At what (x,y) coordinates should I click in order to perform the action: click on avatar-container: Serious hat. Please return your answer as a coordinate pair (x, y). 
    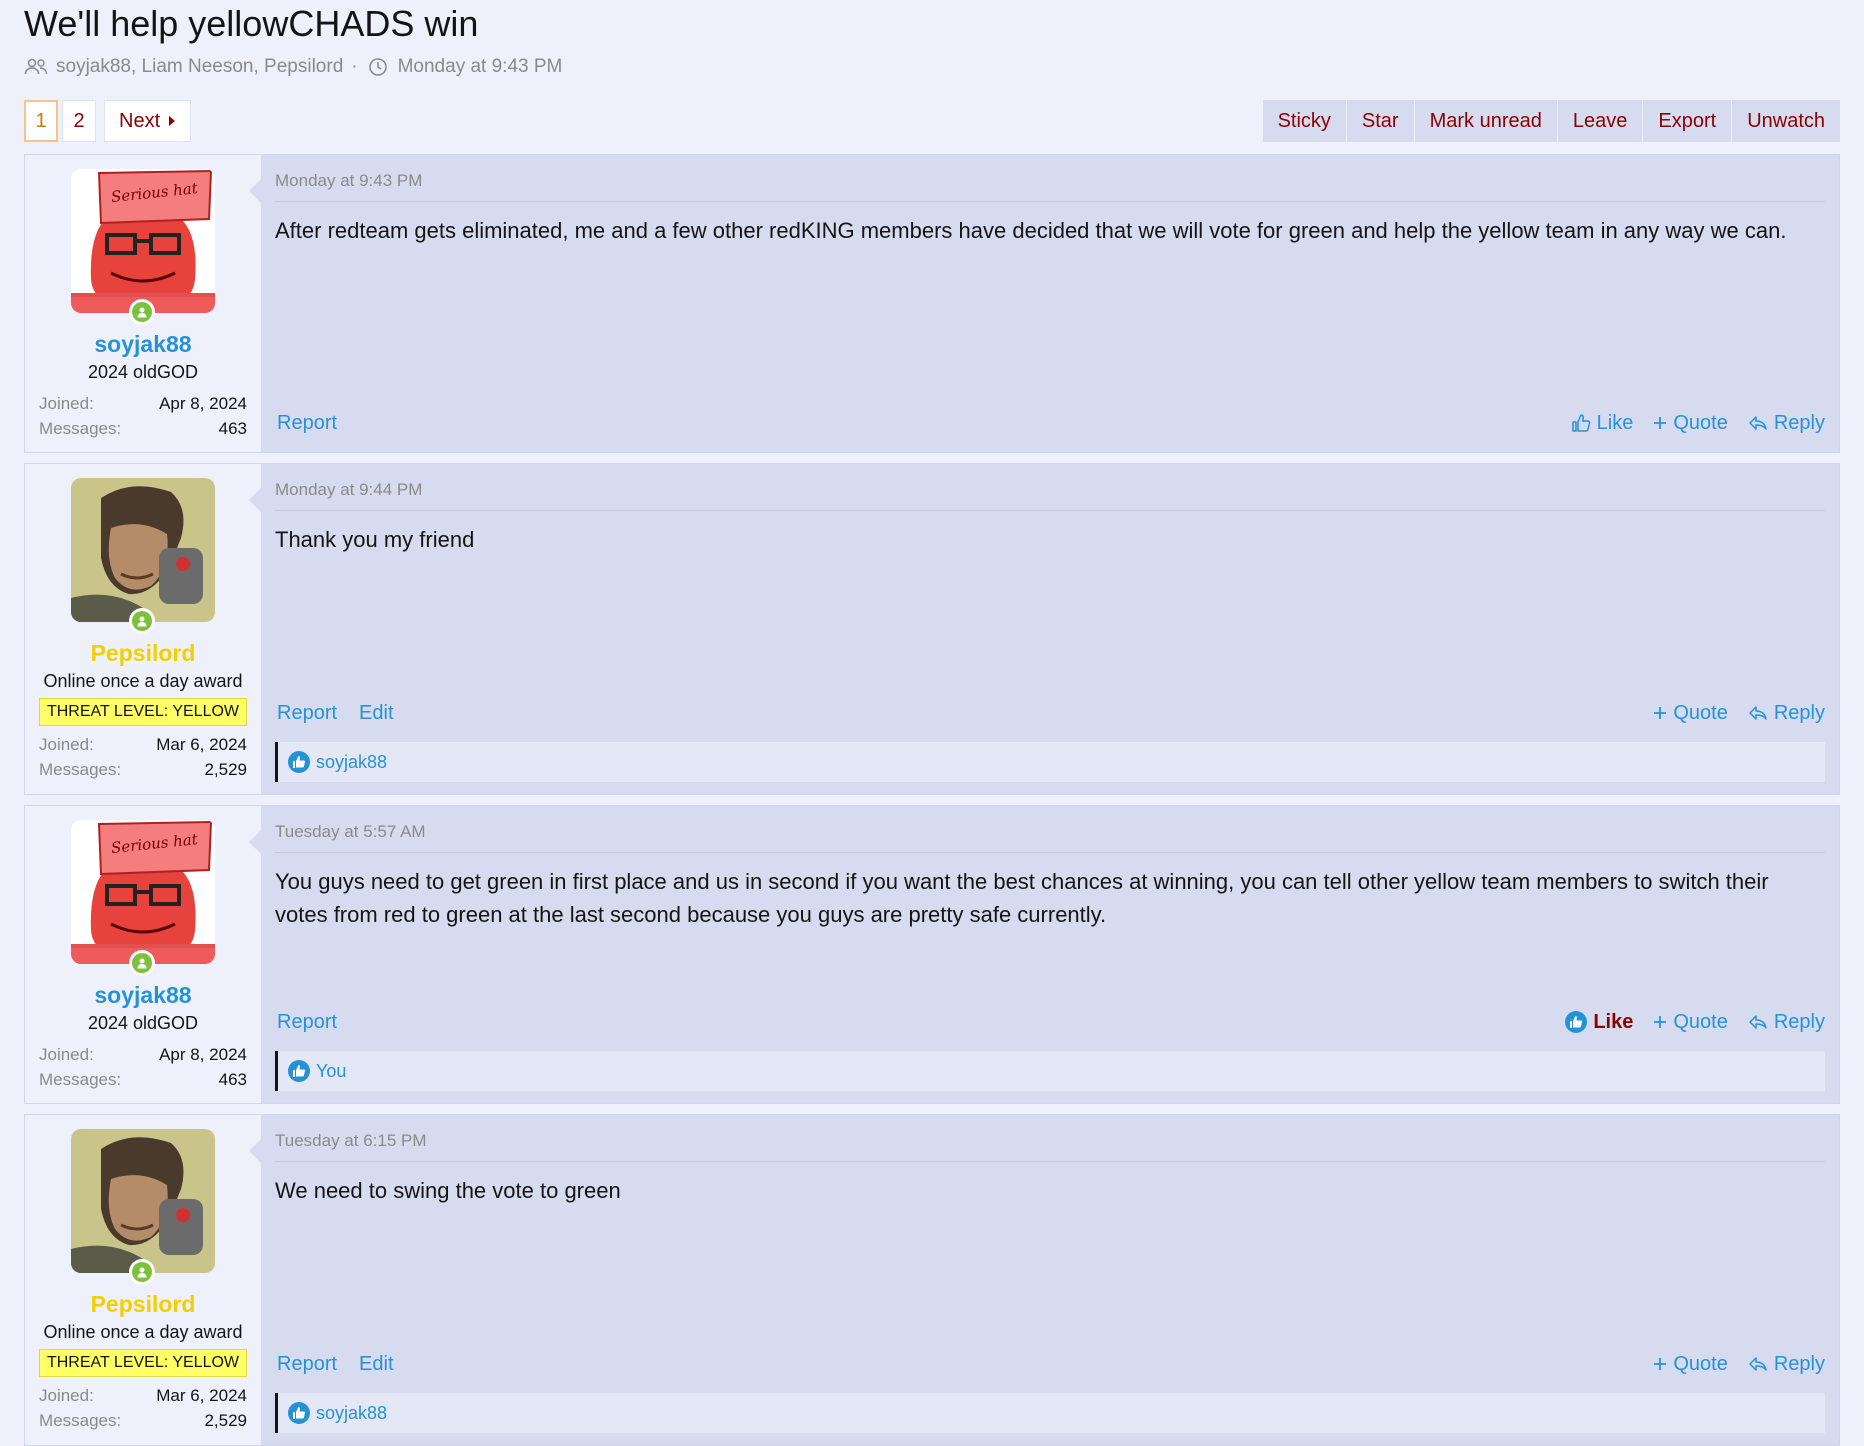
    Looking at the image, I should click on (143, 898).